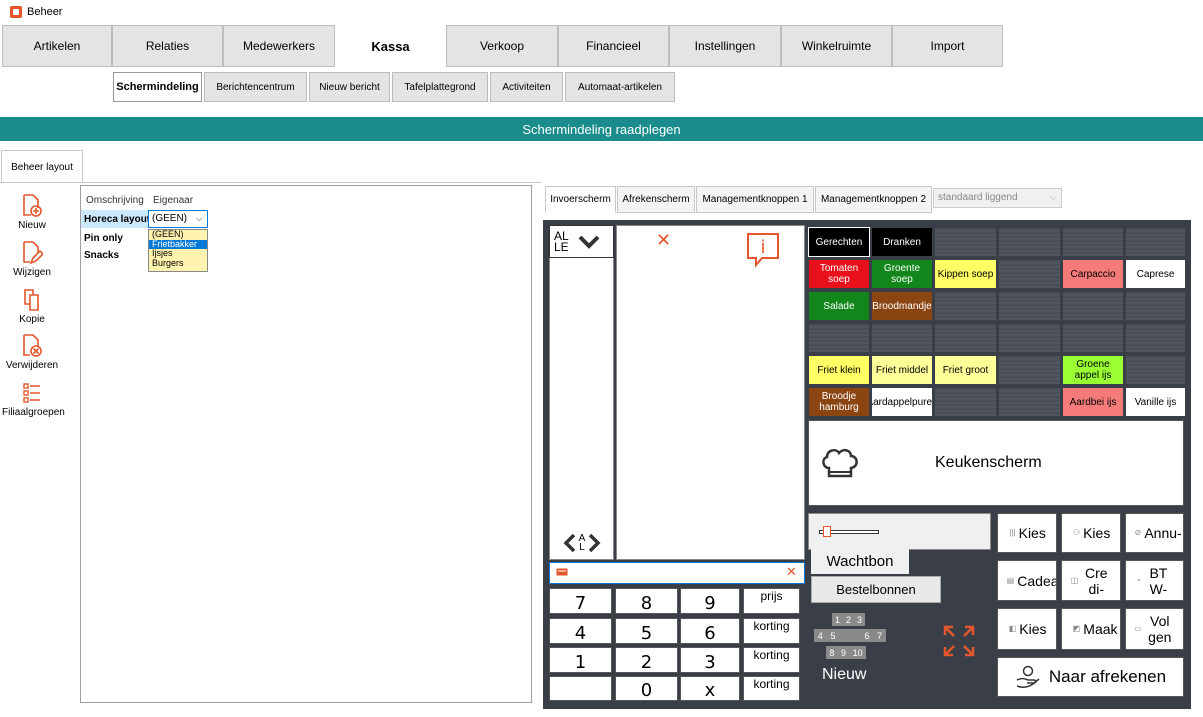  What do you see at coordinates (1093, 402) in the screenshot?
I see `product-button: Aardbei ijs` at bounding box center [1093, 402].